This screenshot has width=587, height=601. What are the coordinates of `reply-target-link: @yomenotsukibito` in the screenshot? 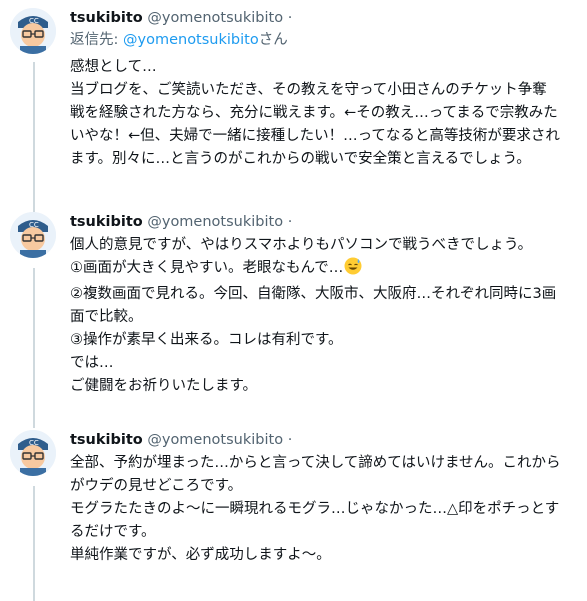 It's located at (191, 40).